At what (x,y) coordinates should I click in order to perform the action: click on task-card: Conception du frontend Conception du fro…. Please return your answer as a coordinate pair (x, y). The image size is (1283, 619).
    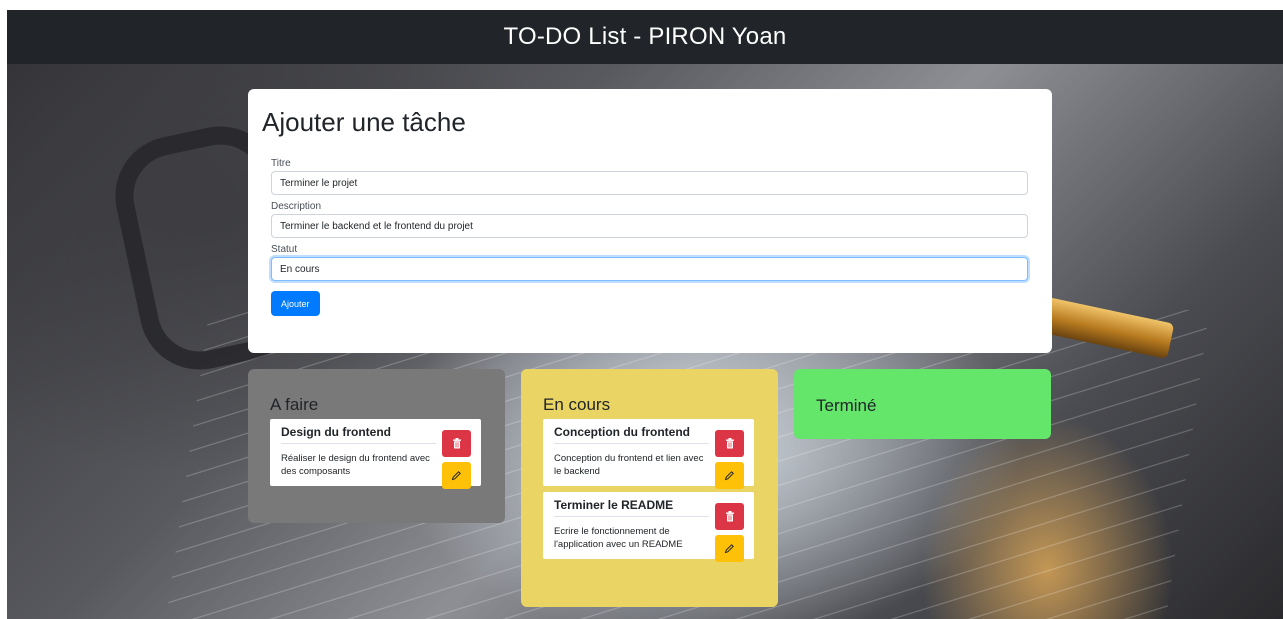
    Looking at the image, I should click on (648, 454).